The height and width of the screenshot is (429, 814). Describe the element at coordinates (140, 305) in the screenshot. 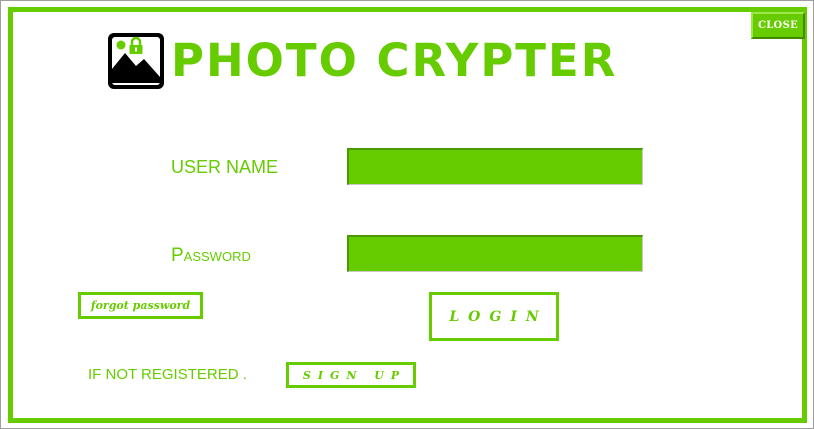

I see `forgot-password-button: forgot password` at that location.